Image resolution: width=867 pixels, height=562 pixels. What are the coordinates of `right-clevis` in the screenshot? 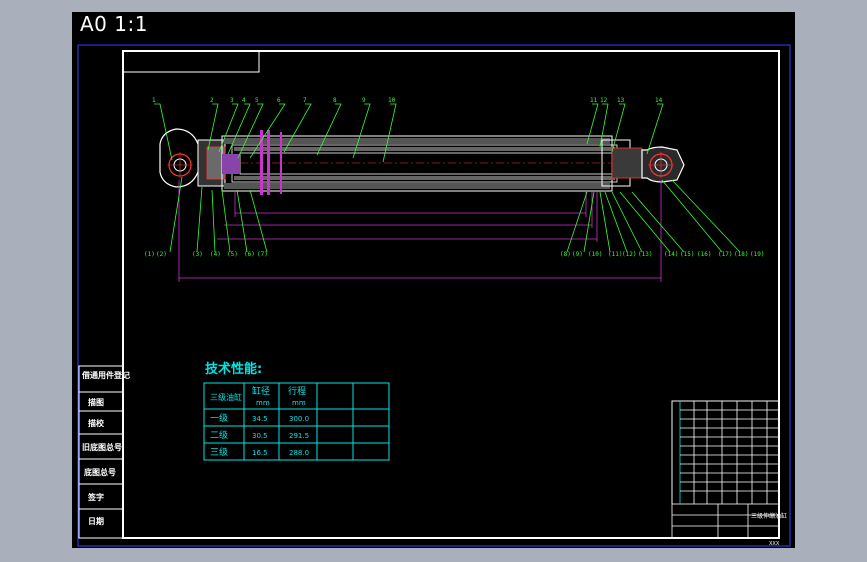 It's located at (663, 164).